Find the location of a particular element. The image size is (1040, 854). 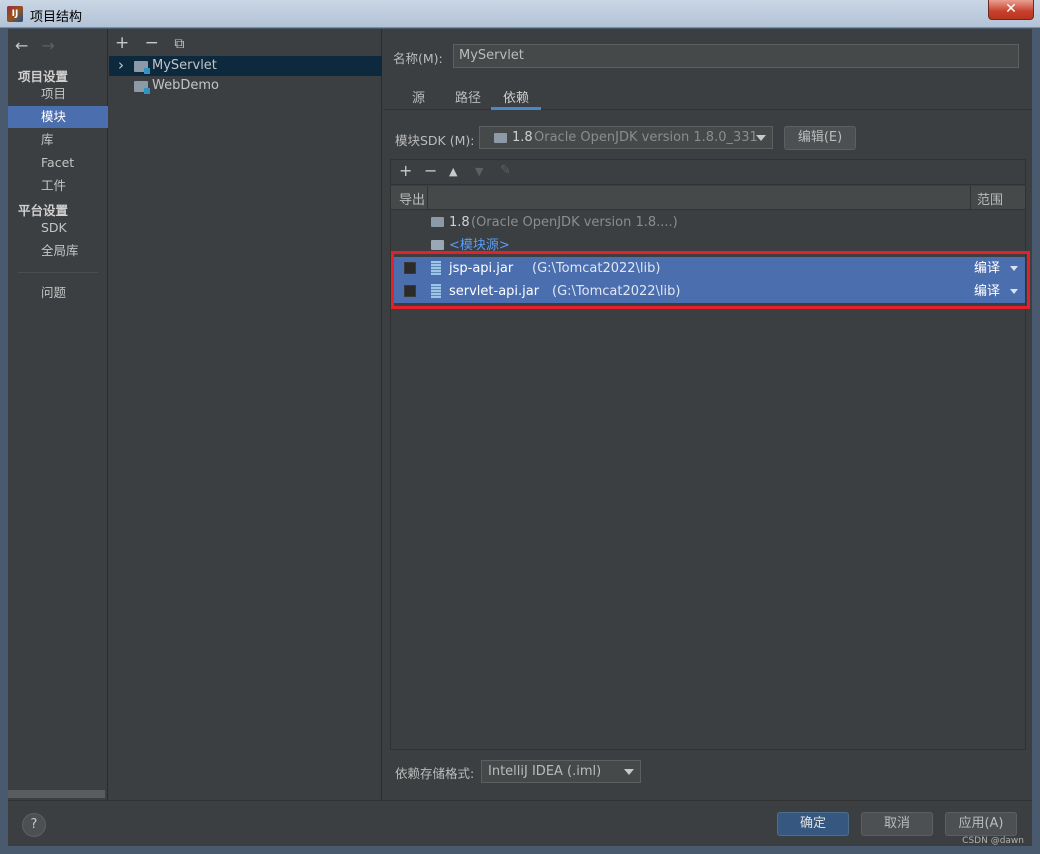

nav-item-facets: Facet is located at coordinates (58, 163).